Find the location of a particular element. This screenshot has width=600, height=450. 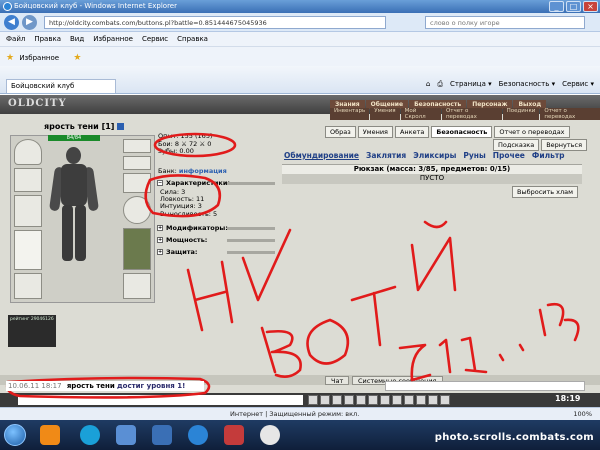

add-favorite-icon: ★ is located at coordinates (77, 58).